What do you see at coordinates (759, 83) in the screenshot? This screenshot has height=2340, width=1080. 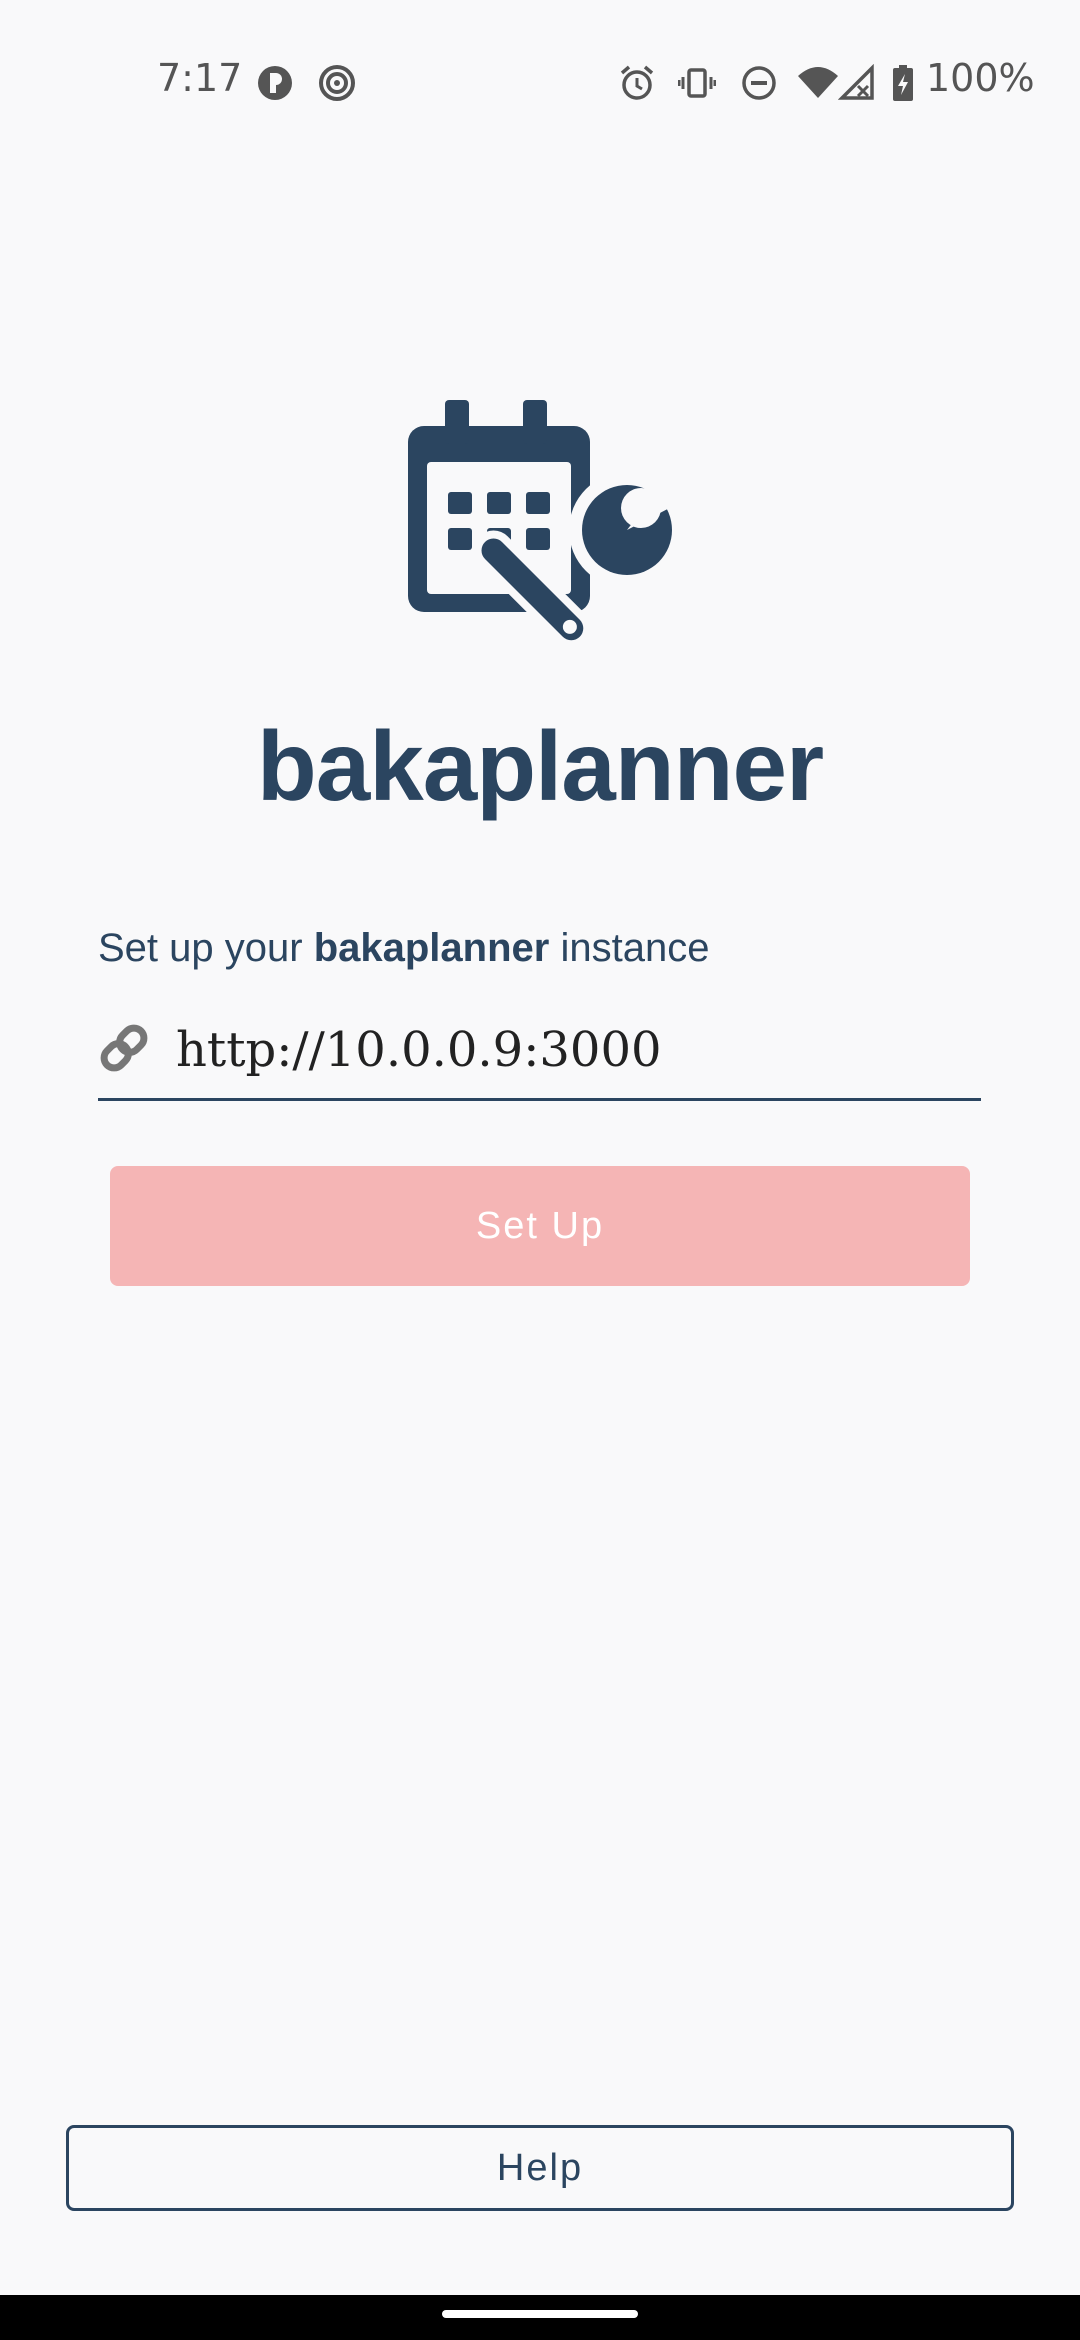 I see `do-not-disturb-icon` at bounding box center [759, 83].